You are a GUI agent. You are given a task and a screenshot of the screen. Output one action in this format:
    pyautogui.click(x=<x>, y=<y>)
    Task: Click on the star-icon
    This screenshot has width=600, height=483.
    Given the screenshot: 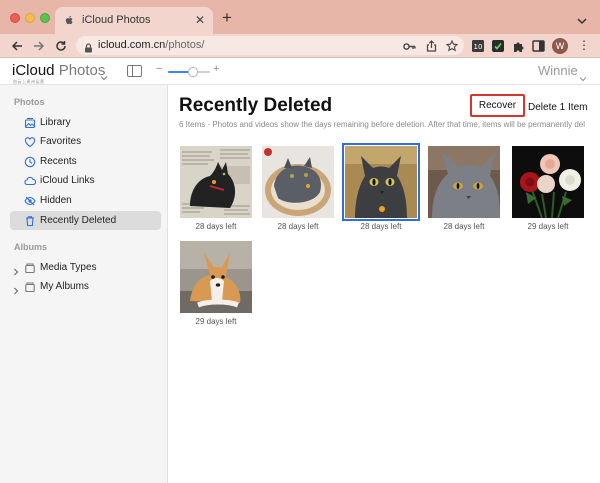 What is the action you would take?
    pyautogui.click(x=452, y=46)
    